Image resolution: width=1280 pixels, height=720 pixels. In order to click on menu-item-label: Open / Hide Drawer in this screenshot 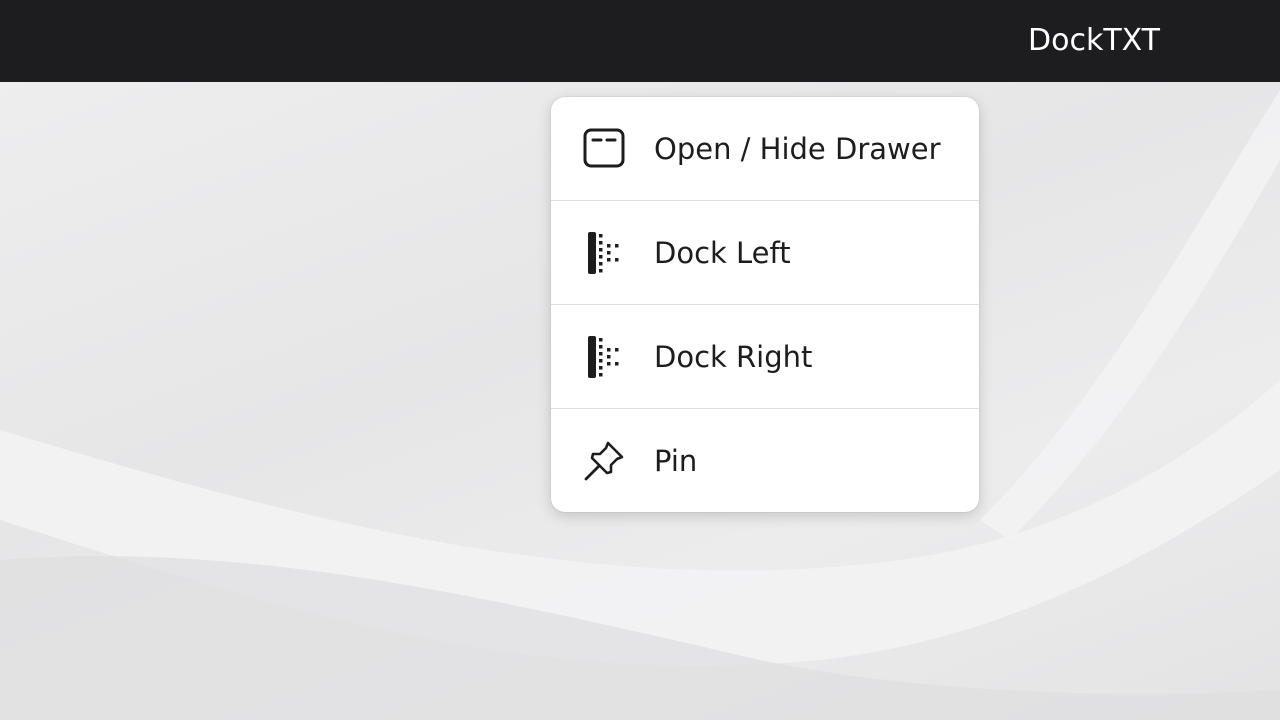, I will do `click(797, 148)`.